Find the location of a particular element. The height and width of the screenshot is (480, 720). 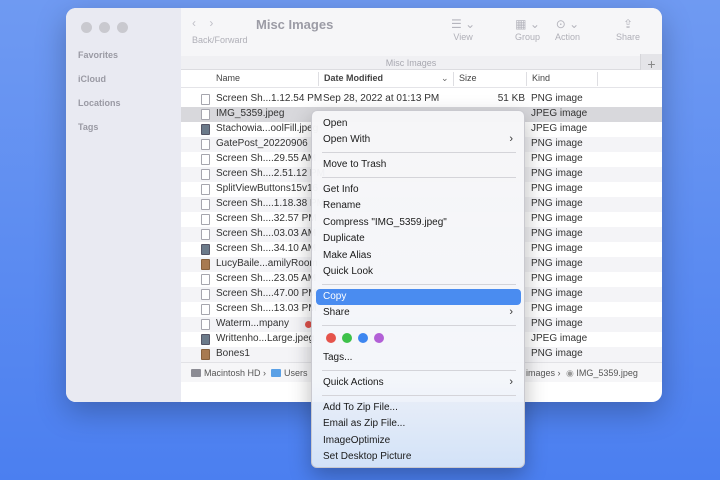

disk-icon is located at coordinates (196, 373).